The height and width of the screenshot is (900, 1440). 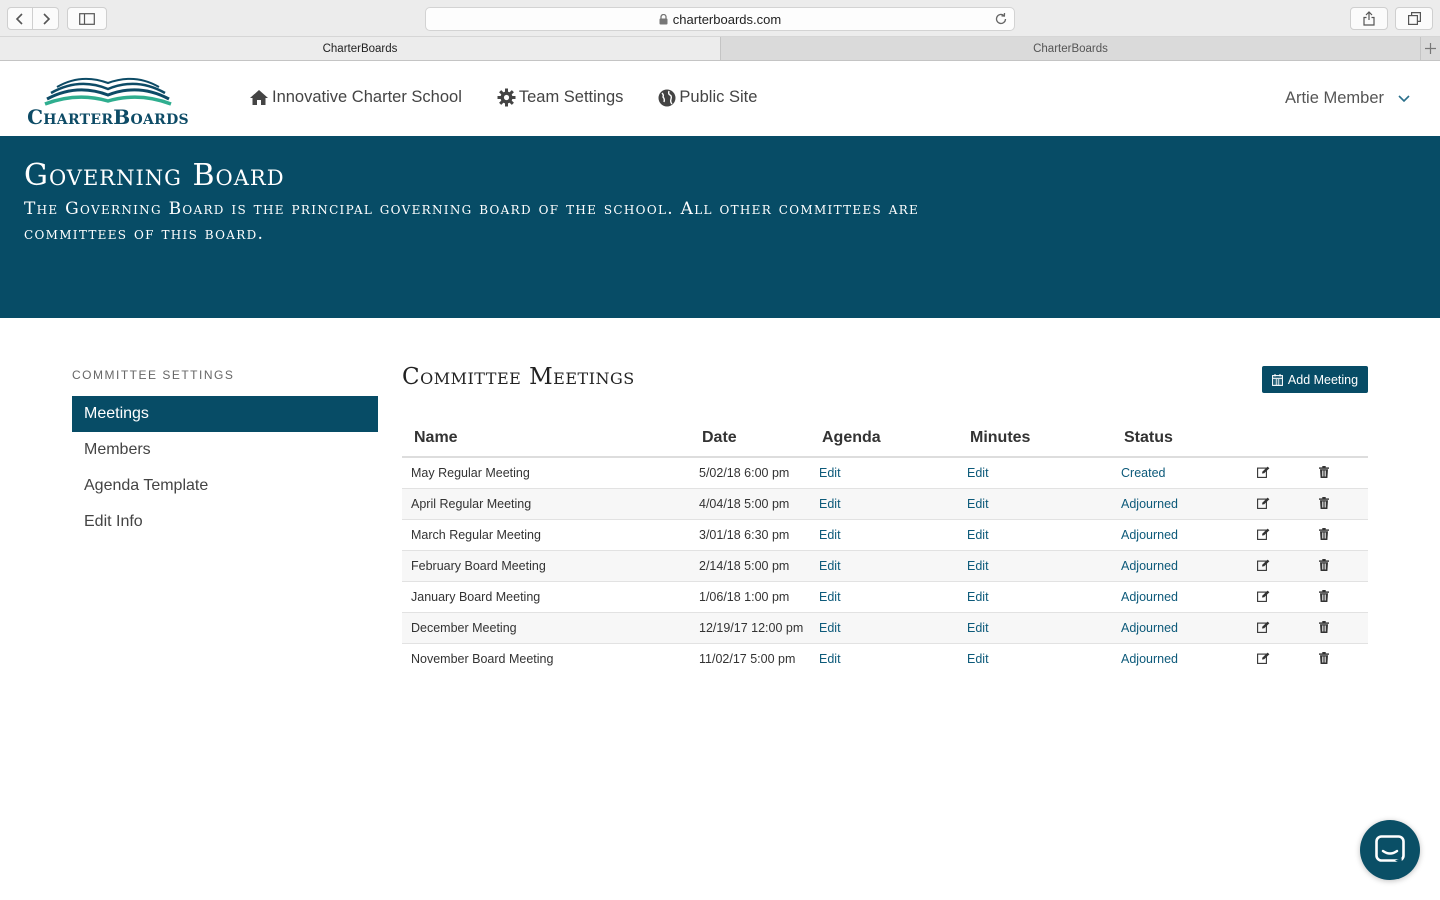 I want to click on column-header-minutes: Minutes, so click(x=1000, y=437).